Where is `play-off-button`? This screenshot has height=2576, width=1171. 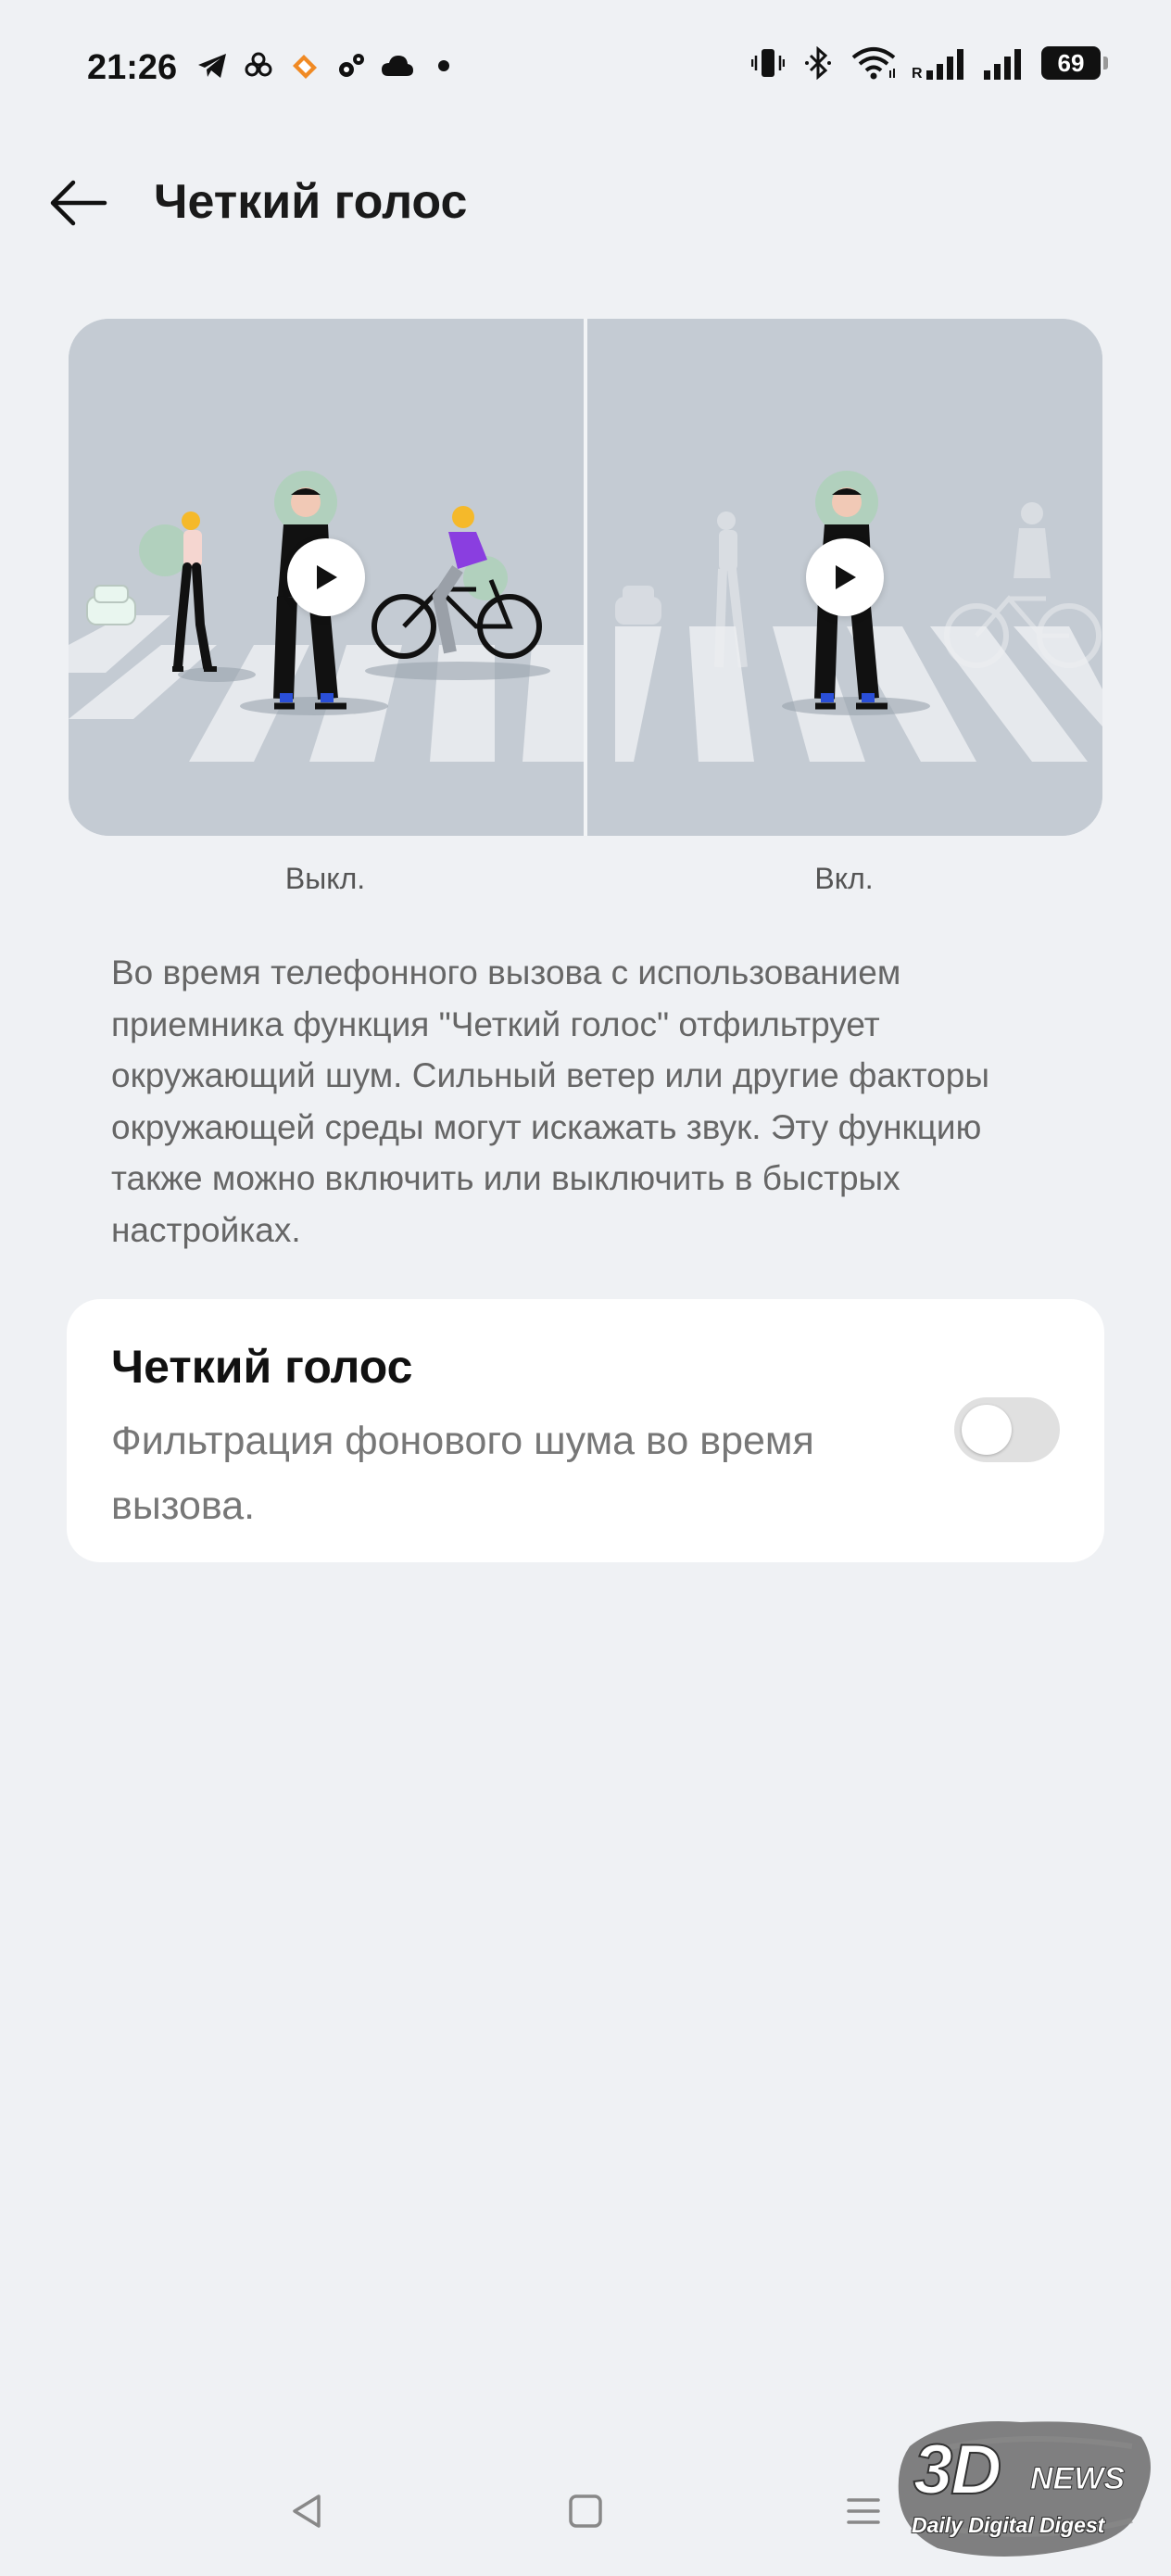
play-off-button is located at coordinates (326, 577).